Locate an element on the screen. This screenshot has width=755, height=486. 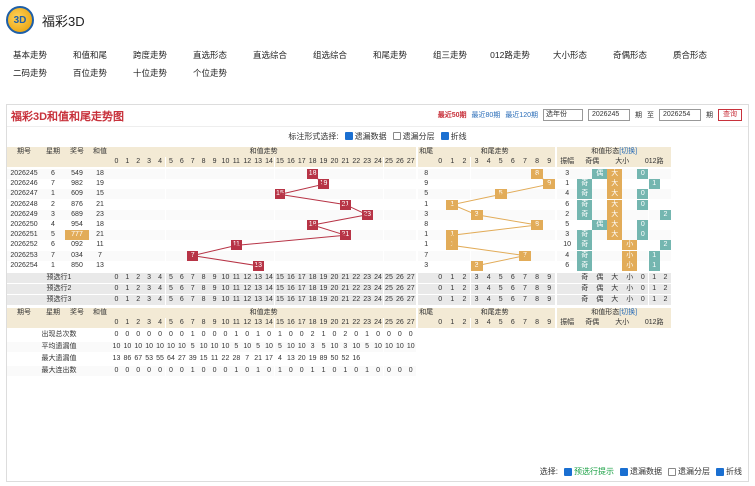
nav-item: 百位走势 is located at coordinates (90, 73).